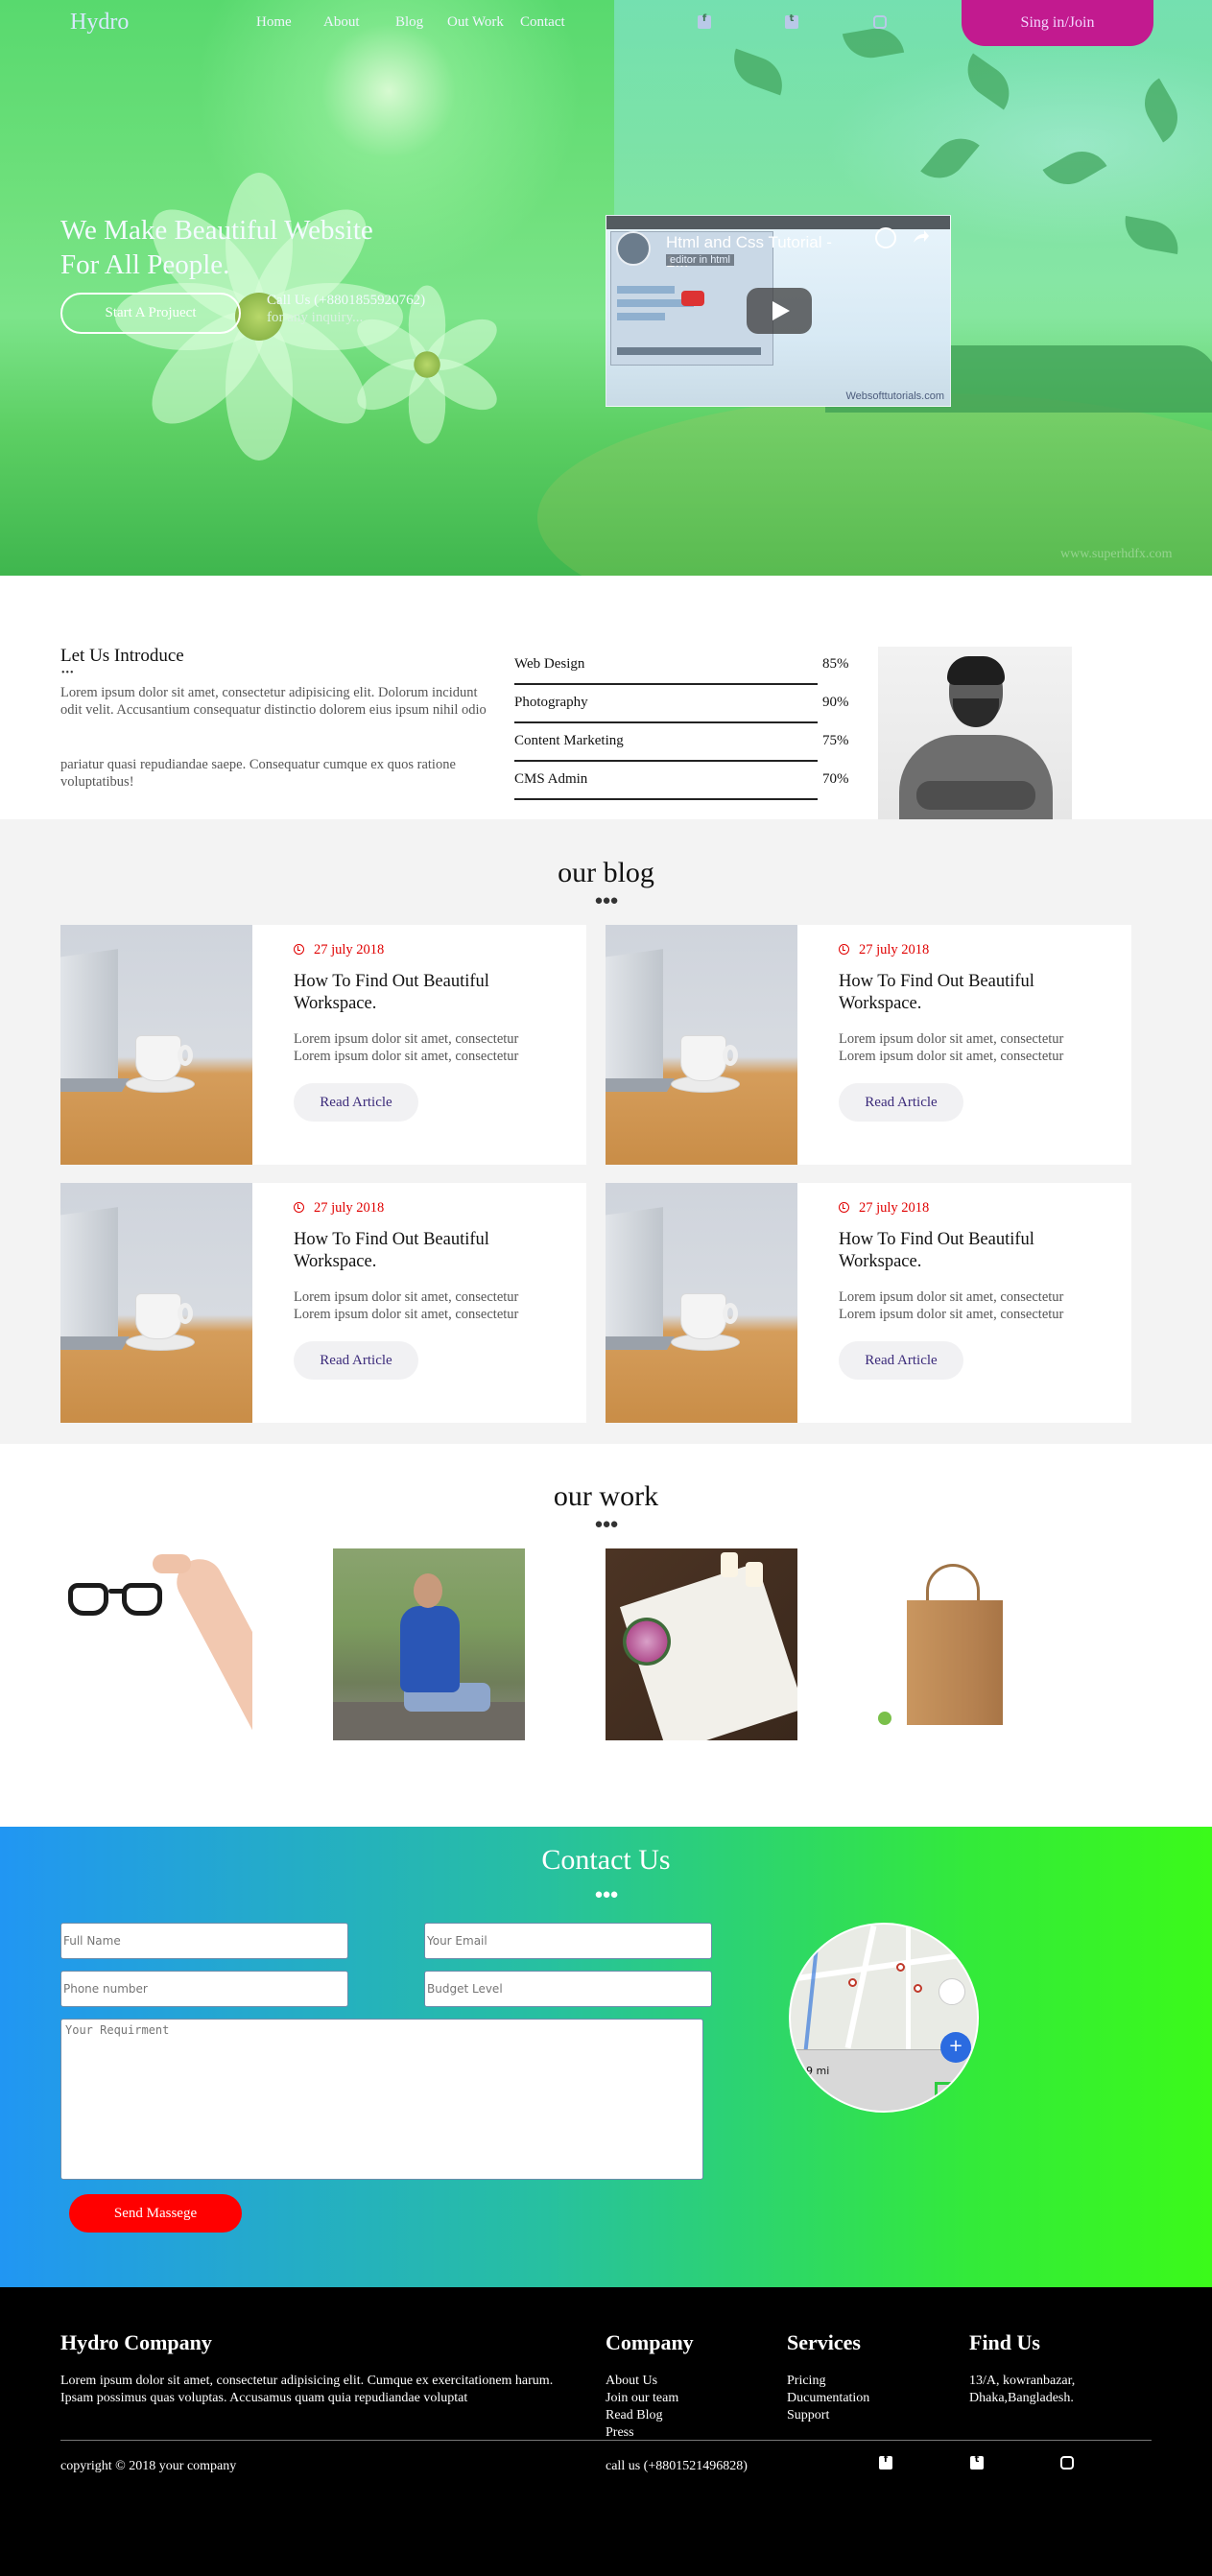  I want to click on blog-title: our blog, so click(606, 872).